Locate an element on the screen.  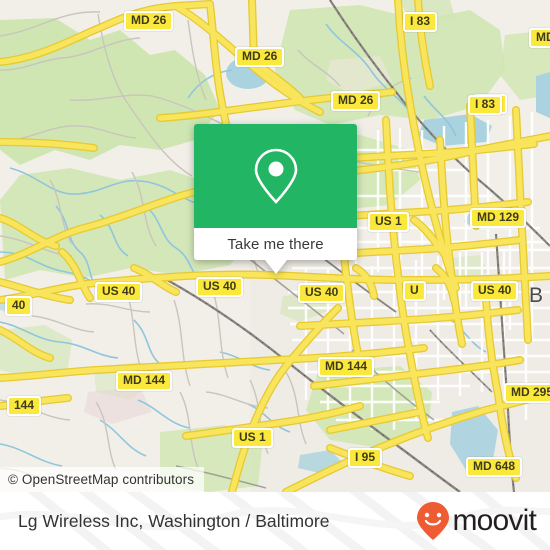
map-pin-outline-icon is located at coordinates (275, 176).